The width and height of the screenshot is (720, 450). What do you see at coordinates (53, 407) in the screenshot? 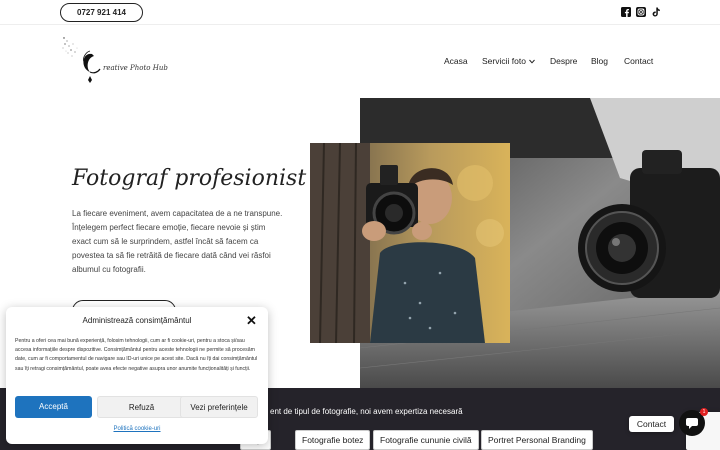
I see `accept-button: Acceptă` at bounding box center [53, 407].